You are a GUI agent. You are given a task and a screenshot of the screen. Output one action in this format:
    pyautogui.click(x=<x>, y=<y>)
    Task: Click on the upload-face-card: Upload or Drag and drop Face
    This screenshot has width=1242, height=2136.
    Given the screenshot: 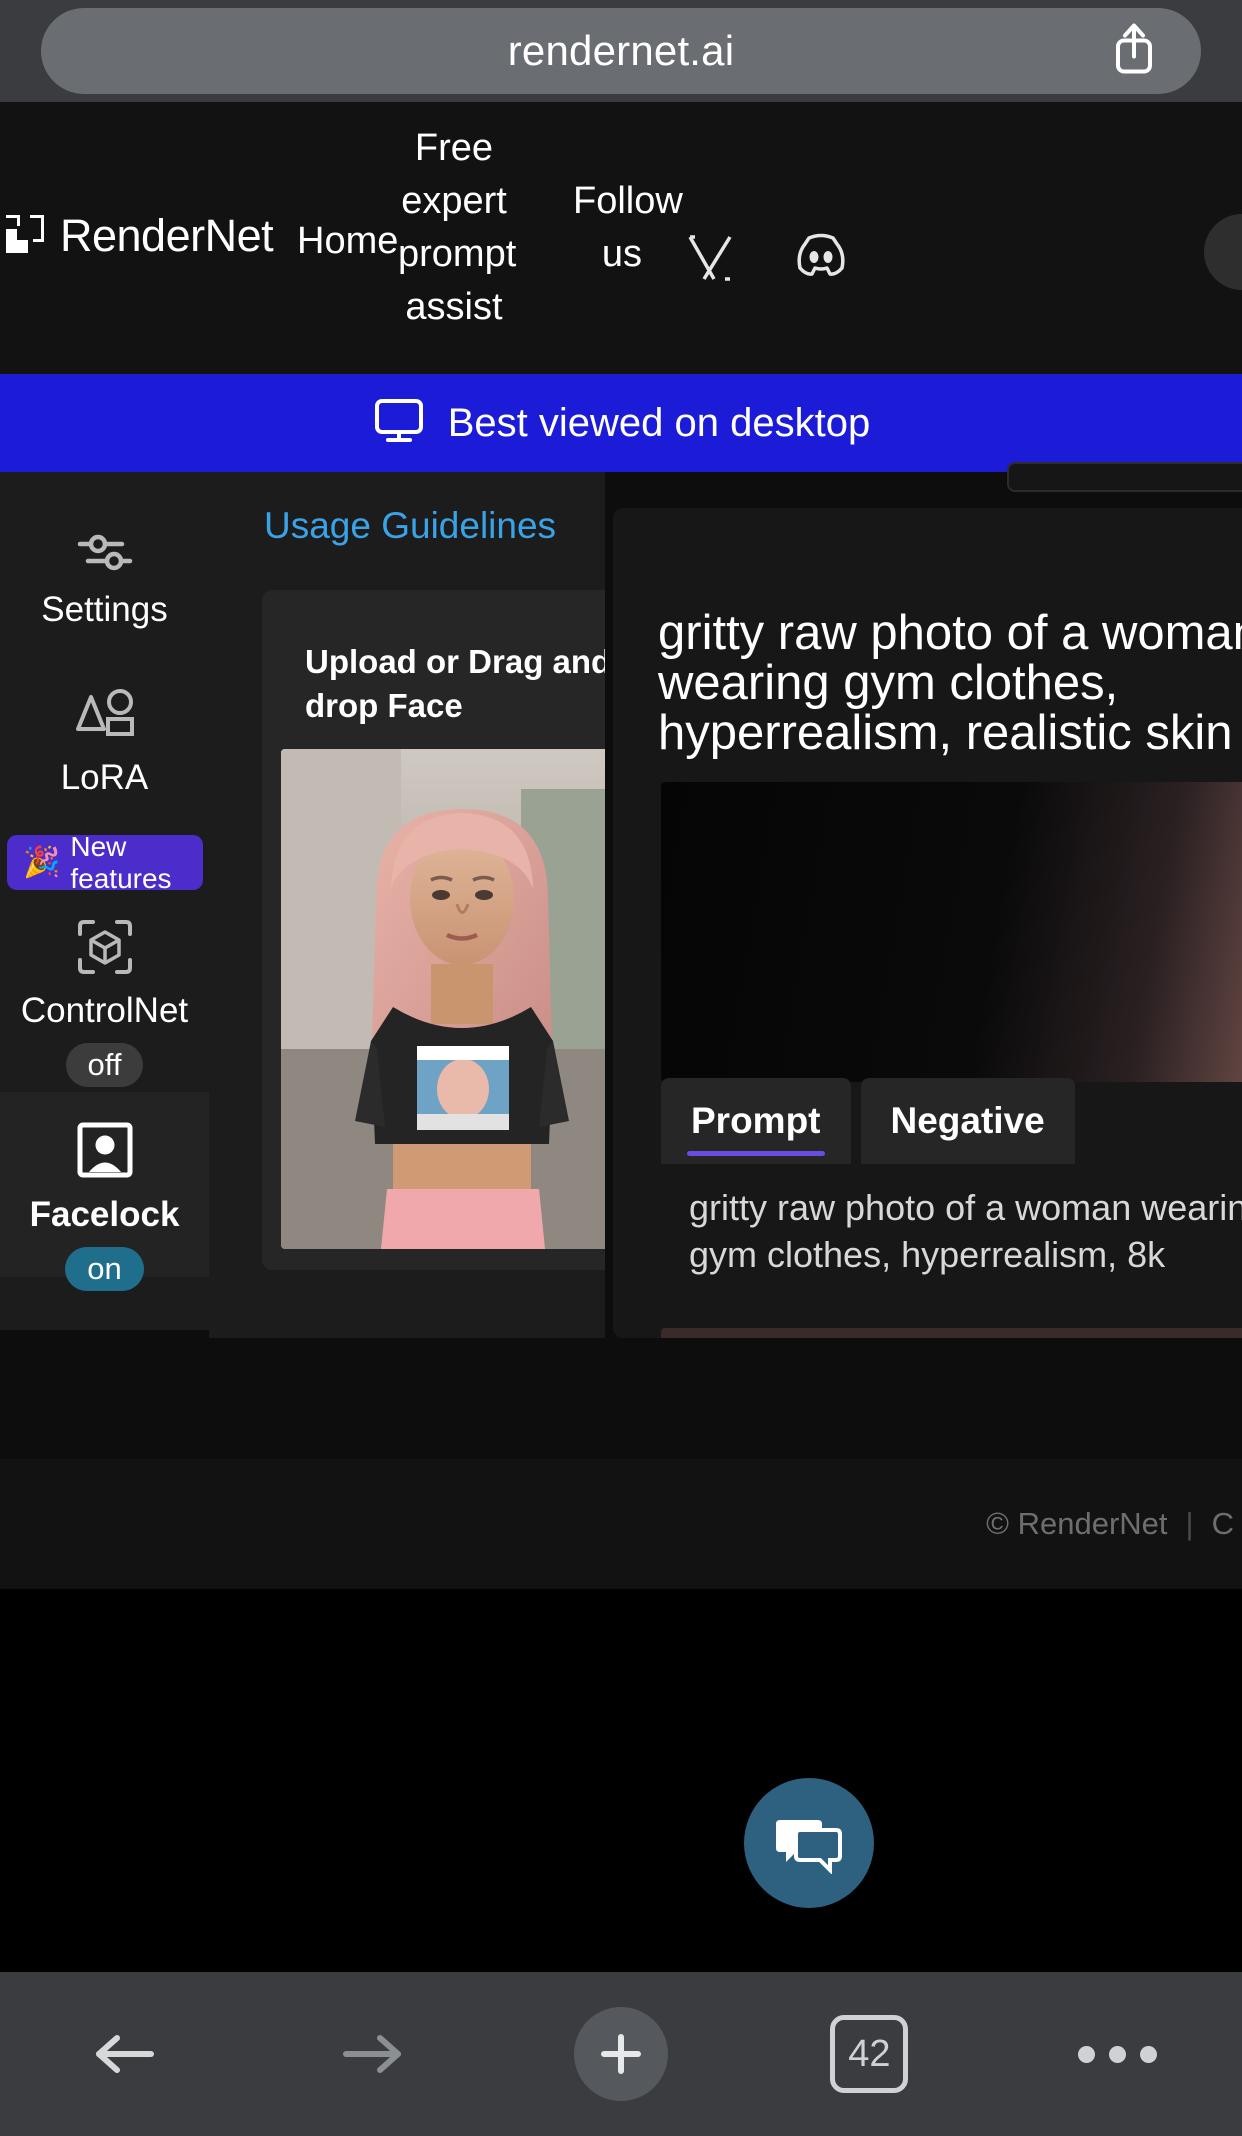 What is the action you would take?
    pyautogui.click(x=462, y=930)
    